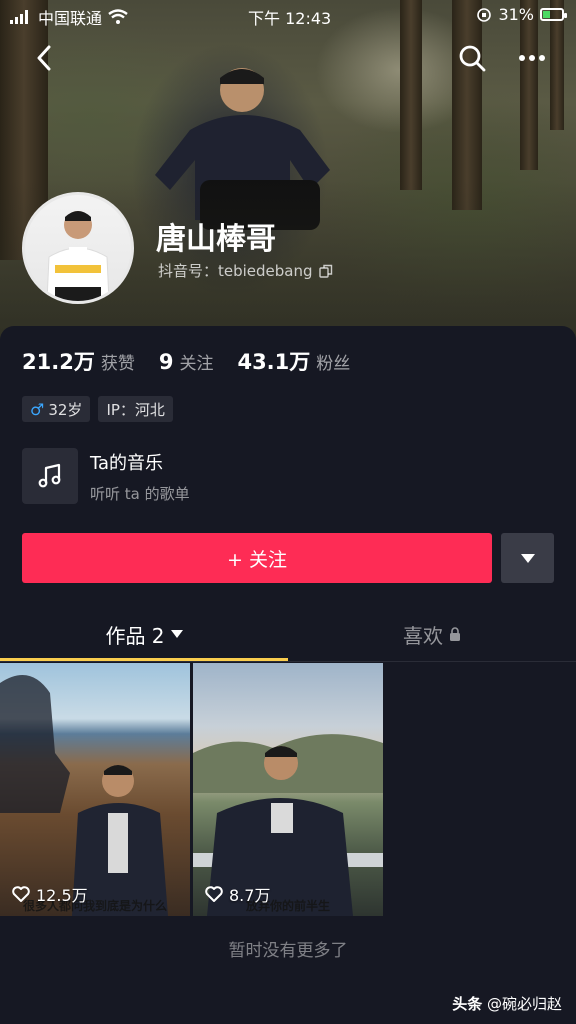 The width and height of the screenshot is (576, 1024). I want to click on tab-likes: 喜欢, so click(432, 634).